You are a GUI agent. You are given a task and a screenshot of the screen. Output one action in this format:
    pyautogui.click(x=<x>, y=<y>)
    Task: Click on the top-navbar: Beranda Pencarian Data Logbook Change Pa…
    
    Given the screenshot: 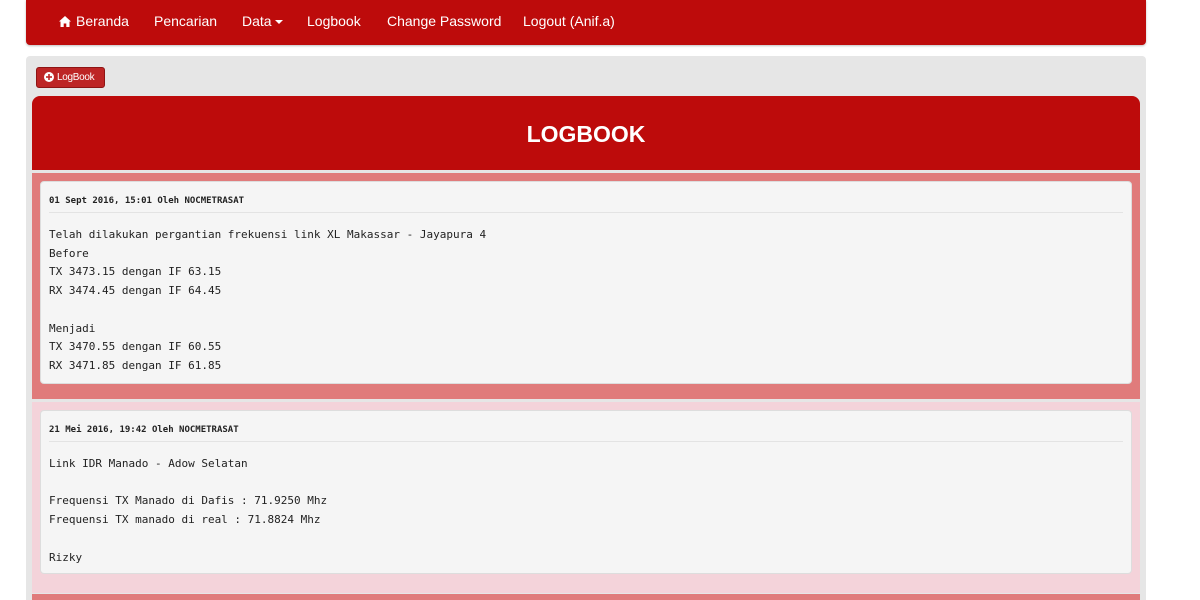 What is the action you would take?
    pyautogui.click(x=586, y=22)
    